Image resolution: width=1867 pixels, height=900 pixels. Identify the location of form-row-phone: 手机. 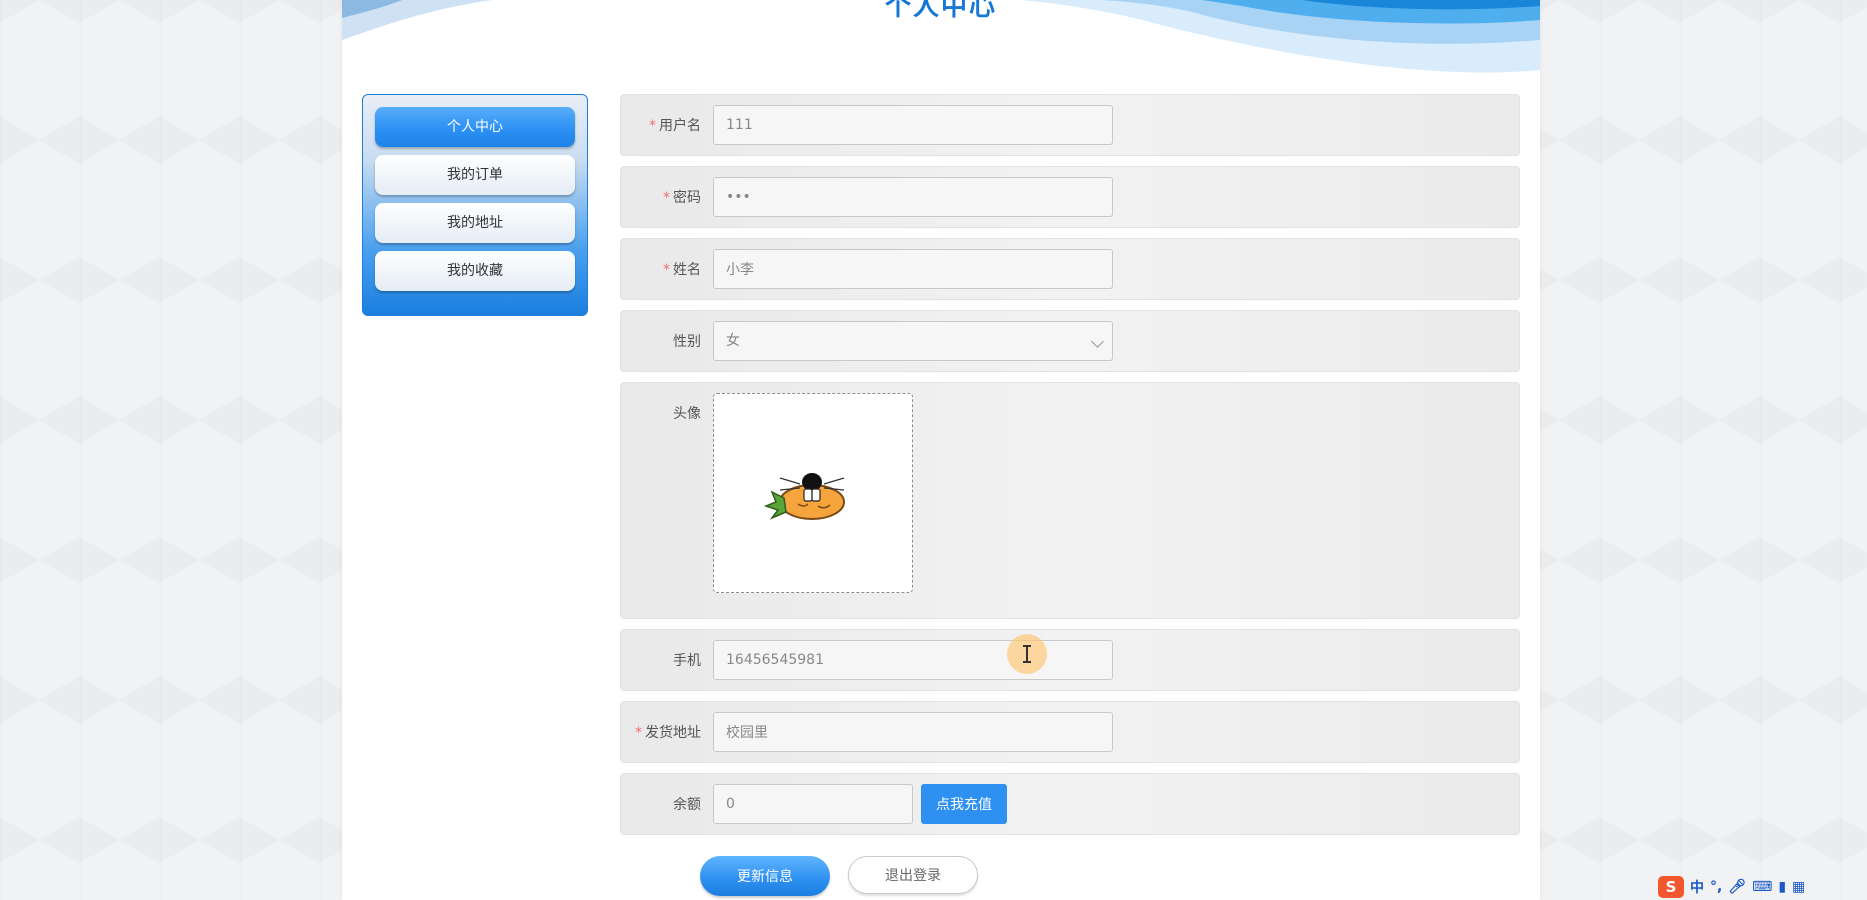
(1070, 660).